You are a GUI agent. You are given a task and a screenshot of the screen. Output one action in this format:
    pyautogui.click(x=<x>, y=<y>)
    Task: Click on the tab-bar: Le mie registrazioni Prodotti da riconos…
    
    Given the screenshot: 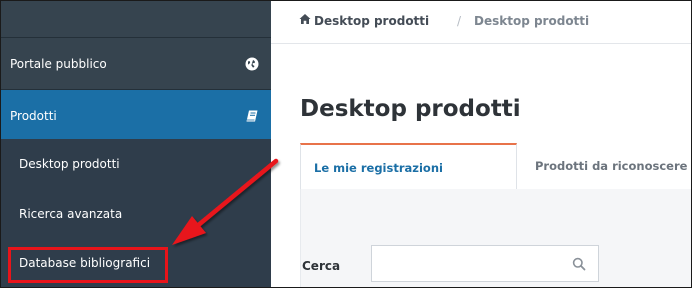 What is the action you would take?
    pyautogui.click(x=495, y=166)
    